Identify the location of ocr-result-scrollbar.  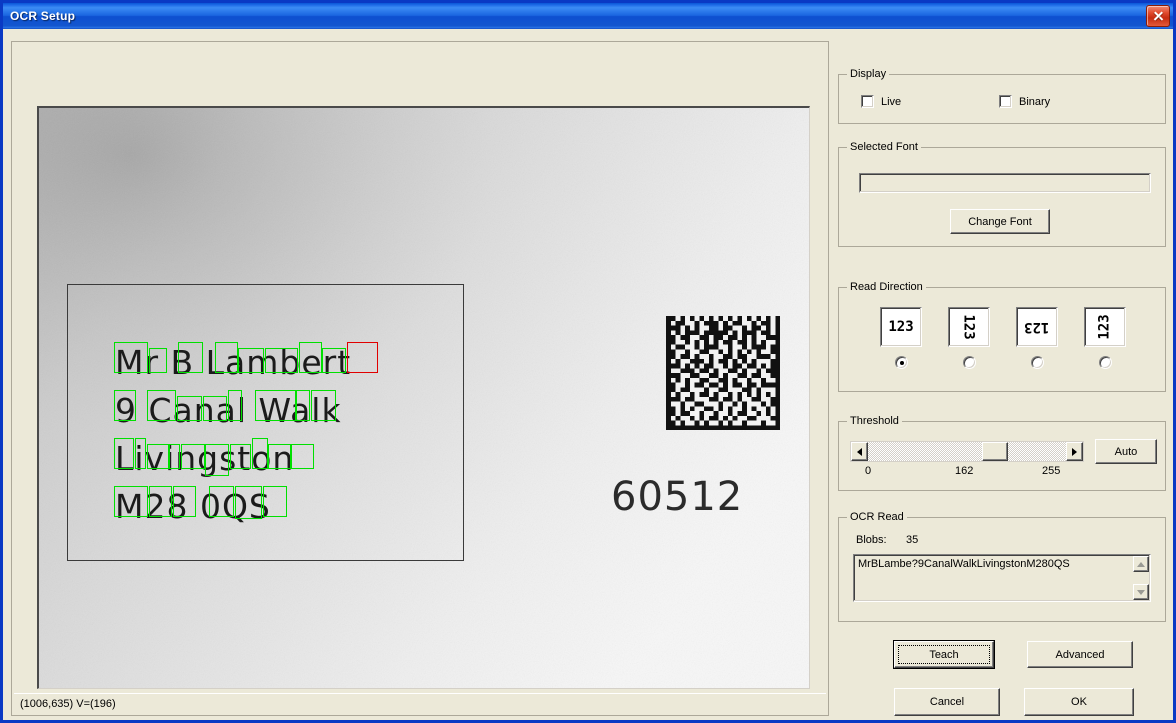
(1141, 578).